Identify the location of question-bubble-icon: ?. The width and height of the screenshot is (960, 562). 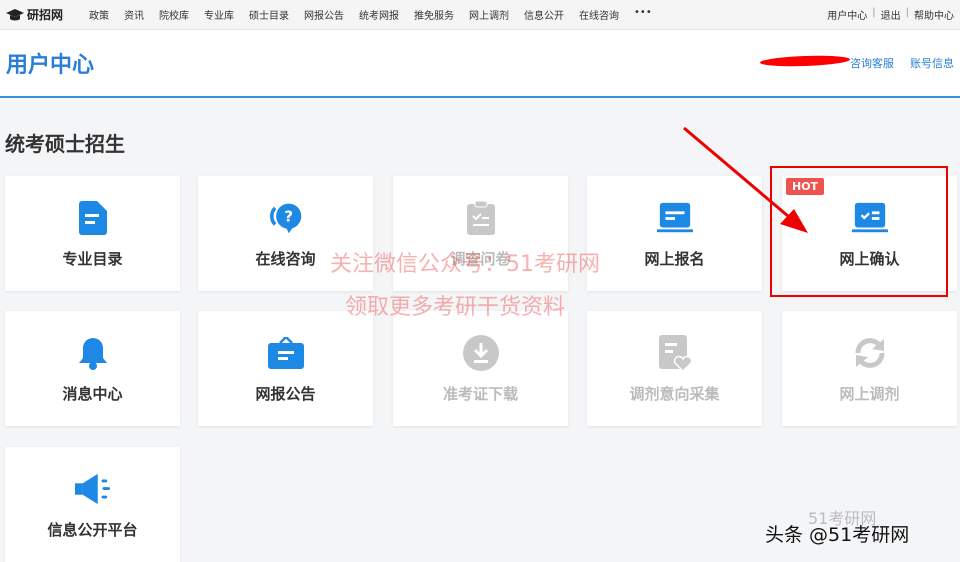
(286, 218).